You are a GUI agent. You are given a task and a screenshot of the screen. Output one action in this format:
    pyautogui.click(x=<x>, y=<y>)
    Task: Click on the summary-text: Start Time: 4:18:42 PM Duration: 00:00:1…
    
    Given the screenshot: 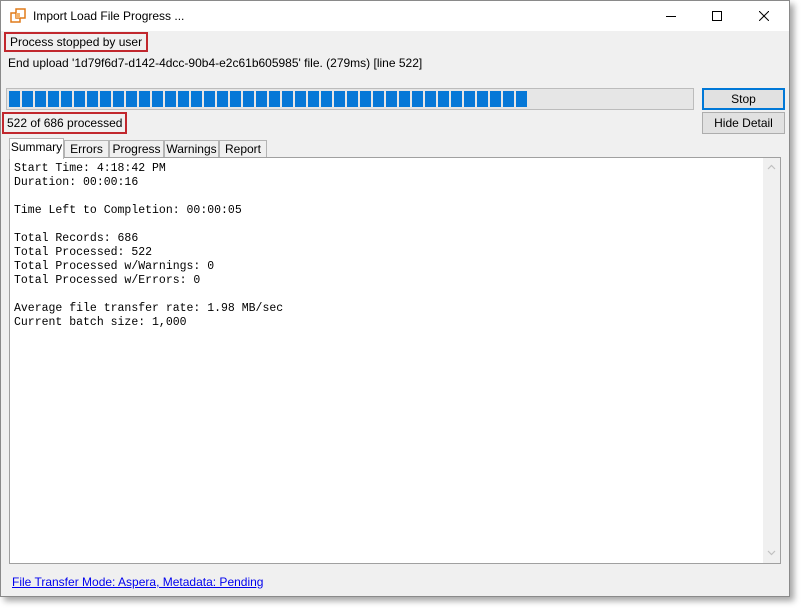 What is the action you would take?
    pyautogui.click(x=148, y=246)
    